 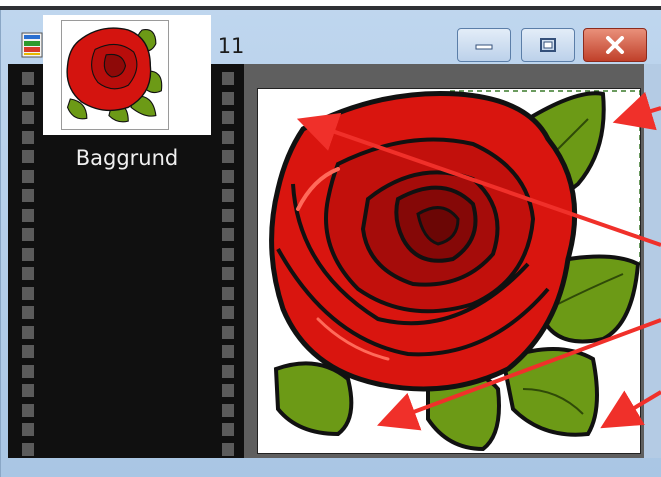 What do you see at coordinates (636, 111) in the screenshot?
I see `arrow-top-right` at bounding box center [636, 111].